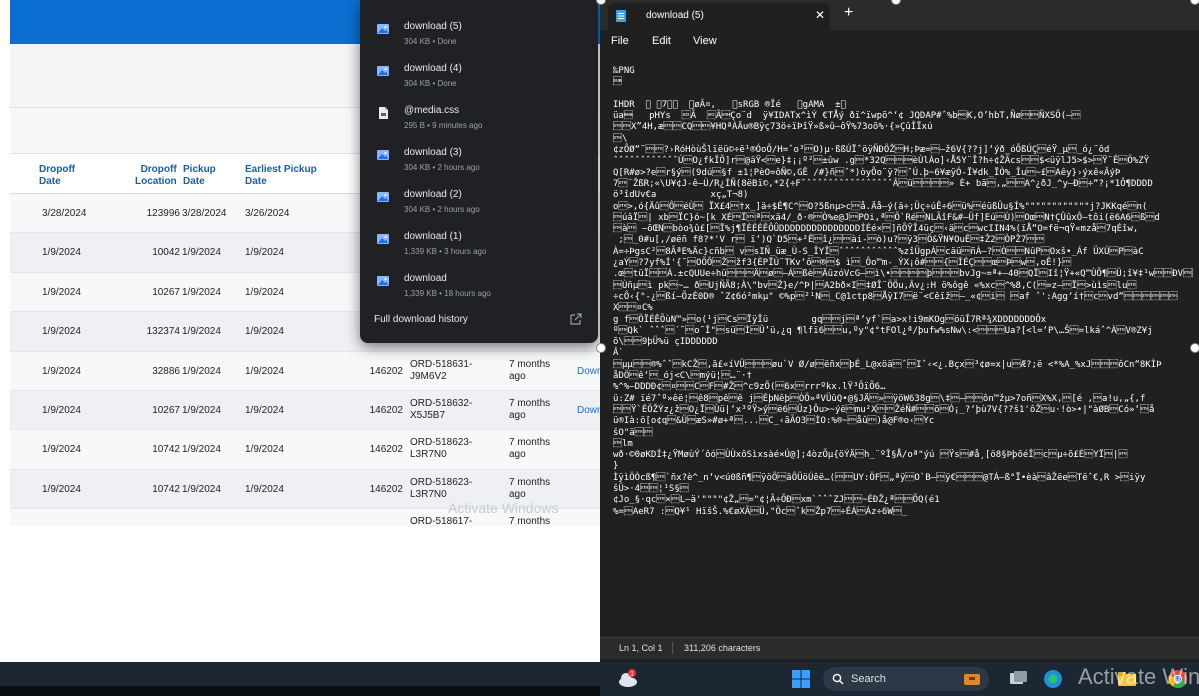  What do you see at coordinates (503, 508) in the screenshot?
I see `activate-windows-watermark: Activate Windows` at bounding box center [503, 508].